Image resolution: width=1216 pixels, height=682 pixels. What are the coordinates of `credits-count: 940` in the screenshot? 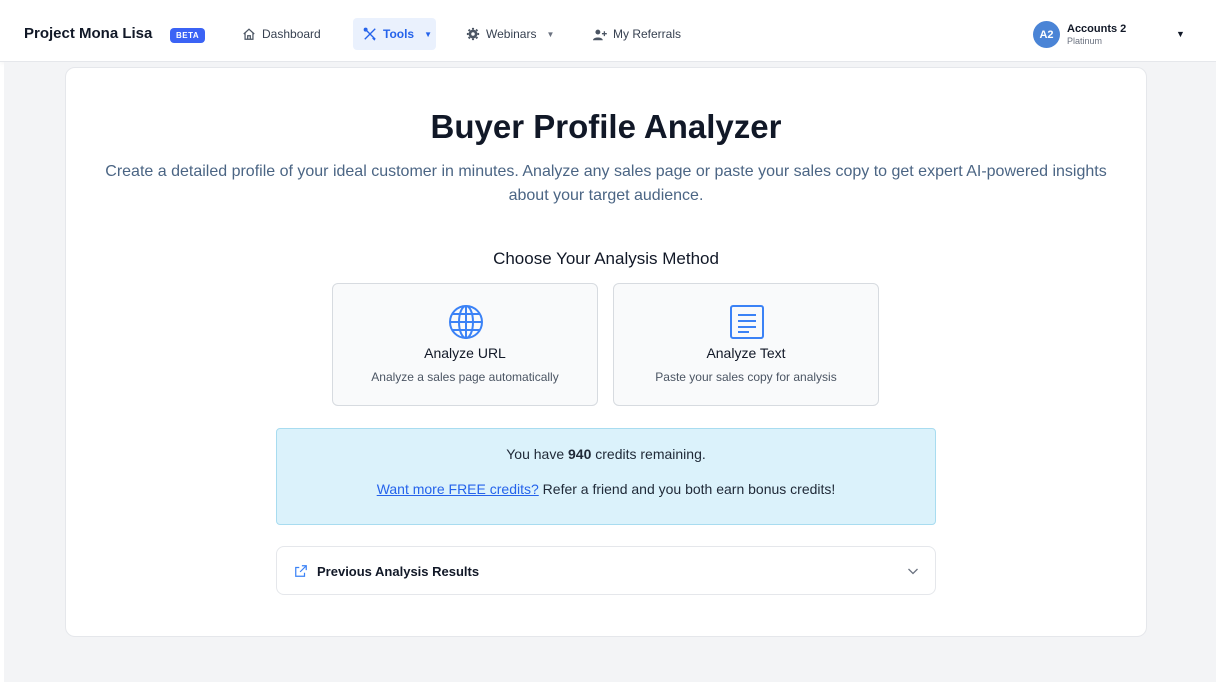 It's located at (580, 454).